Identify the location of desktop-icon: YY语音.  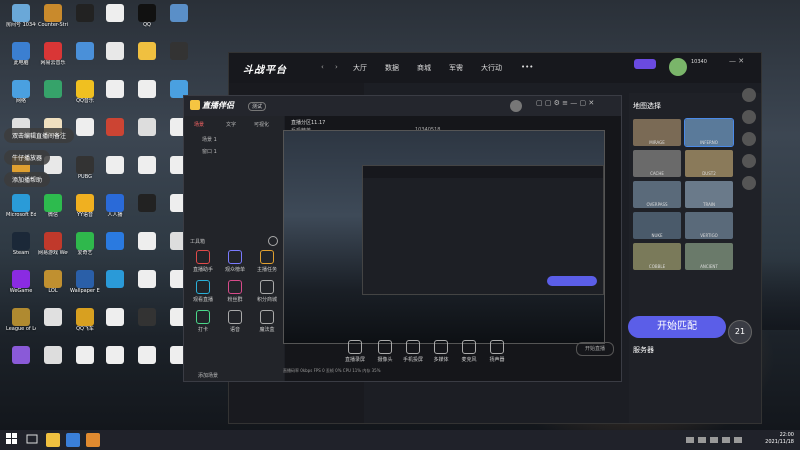
(85, 213).